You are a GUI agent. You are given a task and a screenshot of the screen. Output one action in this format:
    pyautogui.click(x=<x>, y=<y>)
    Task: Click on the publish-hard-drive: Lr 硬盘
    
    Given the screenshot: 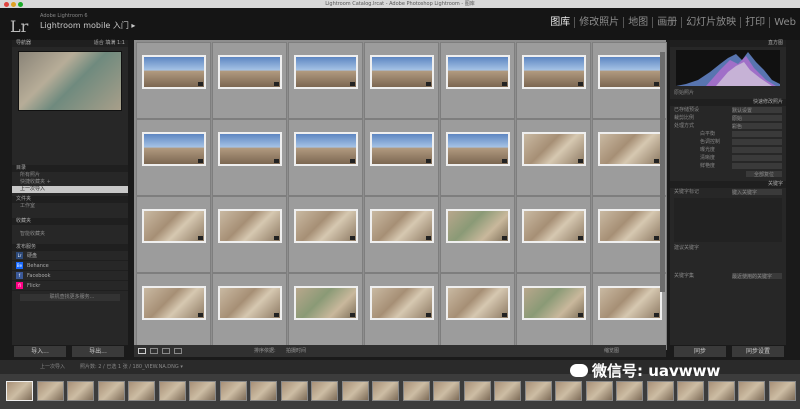 What is the action you would take?
    pyautogui.click(x=70, y=256)
    